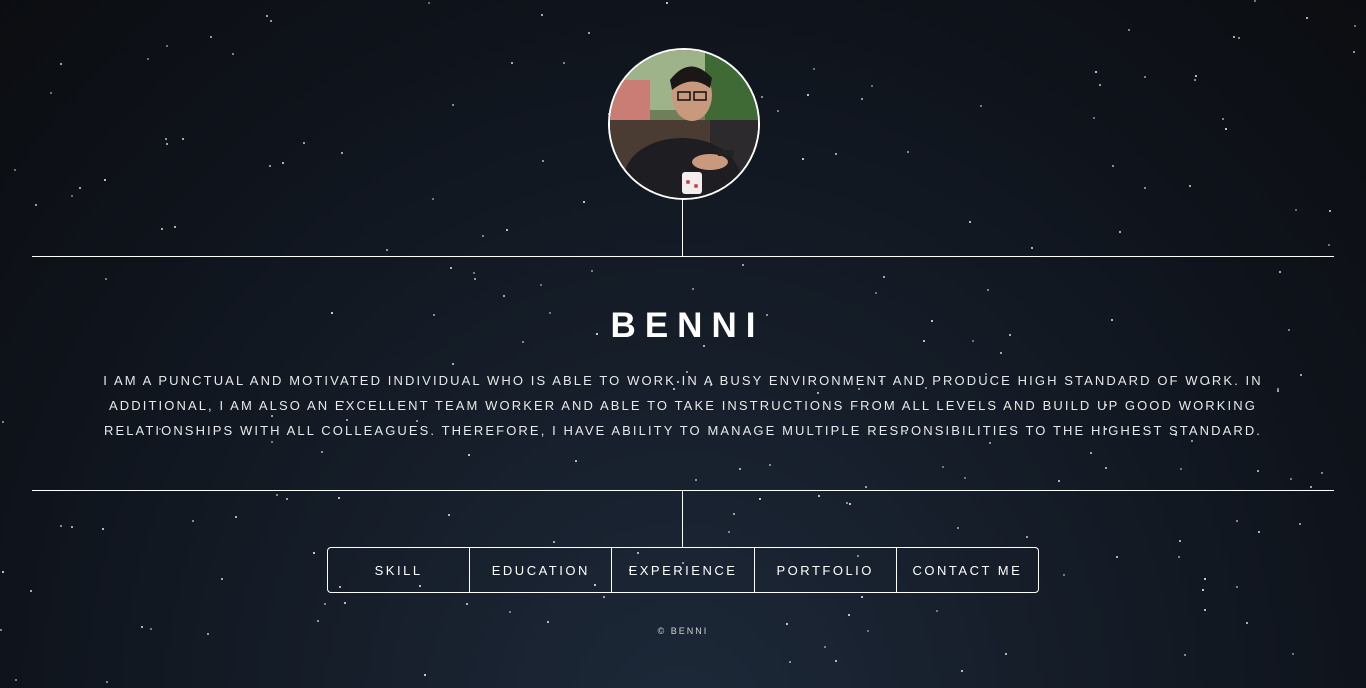 The image size is (1366, 688). Describe the element at coordinates (683, 256) in the screenshot. I see `divider-top` at that location.